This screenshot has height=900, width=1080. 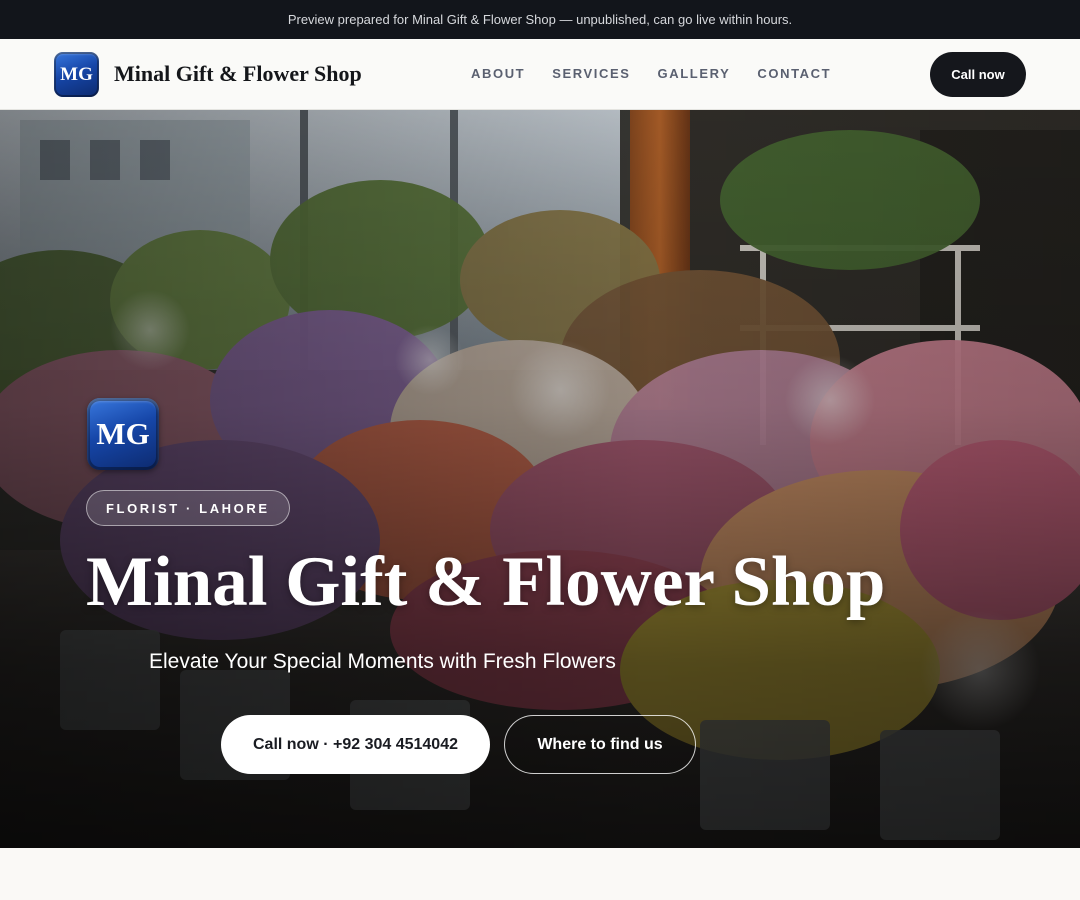 What do you see at coordinates (486, 582) in the screenshot?
I see `hero-title: Minal Gift & Flower Shop` at bounding box center [486, 582].